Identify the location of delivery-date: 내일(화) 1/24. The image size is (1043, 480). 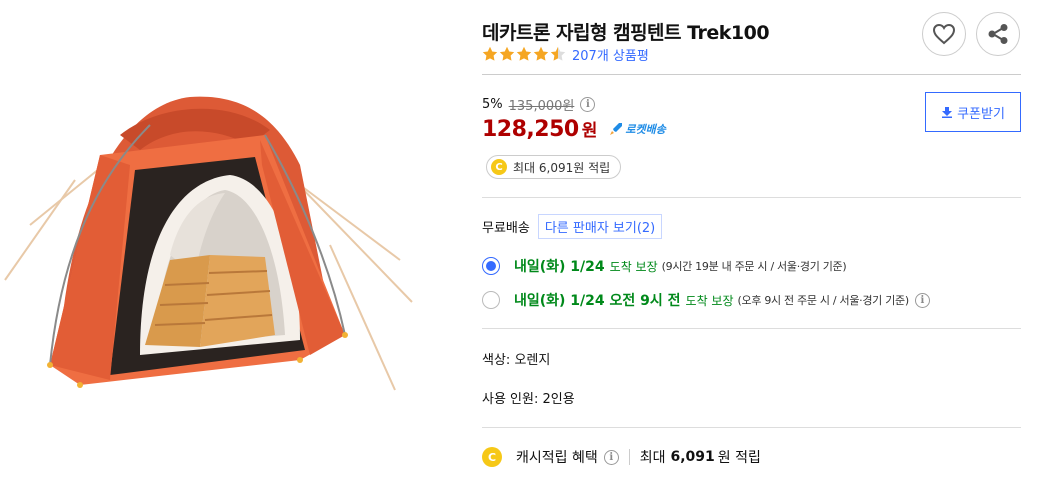
(559, 267).